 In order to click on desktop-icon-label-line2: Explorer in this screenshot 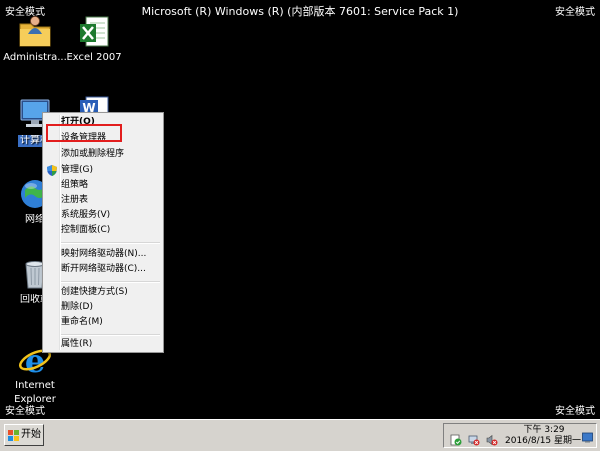, I will do `click(35, 399)`.